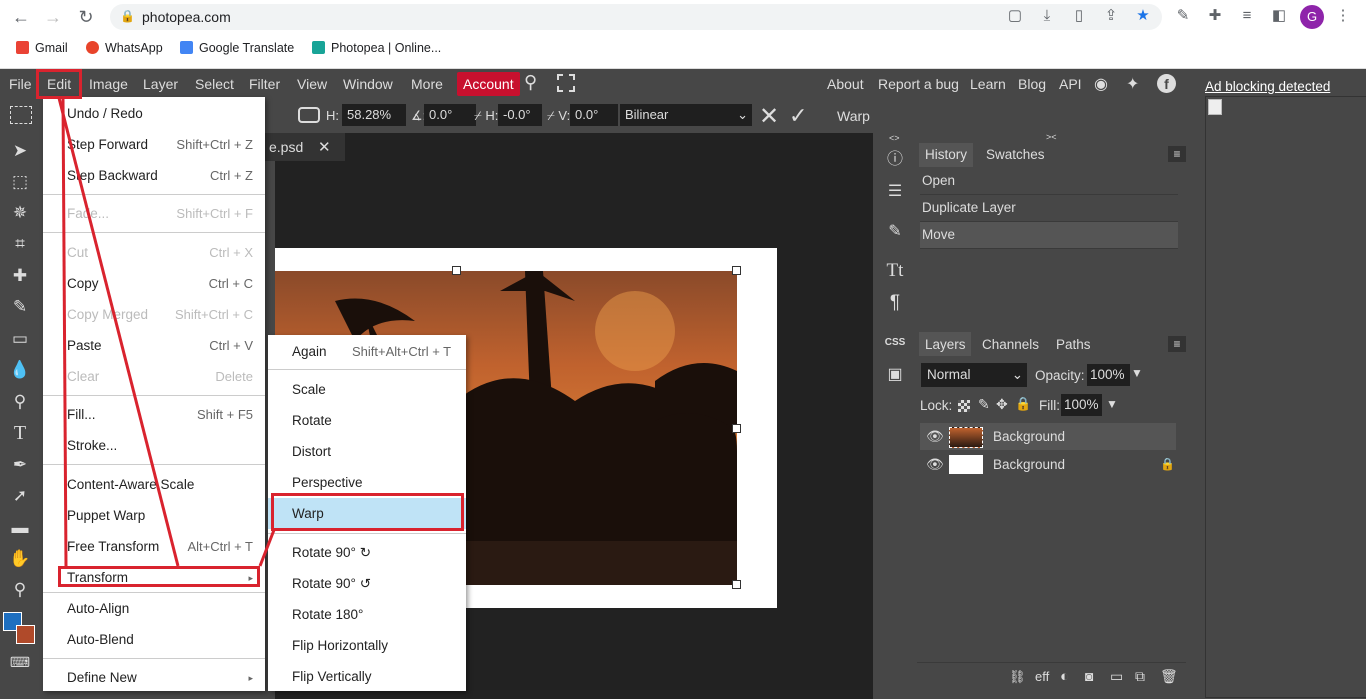  I want to click on keyboard-icon: ⌨, so click(20, 662).